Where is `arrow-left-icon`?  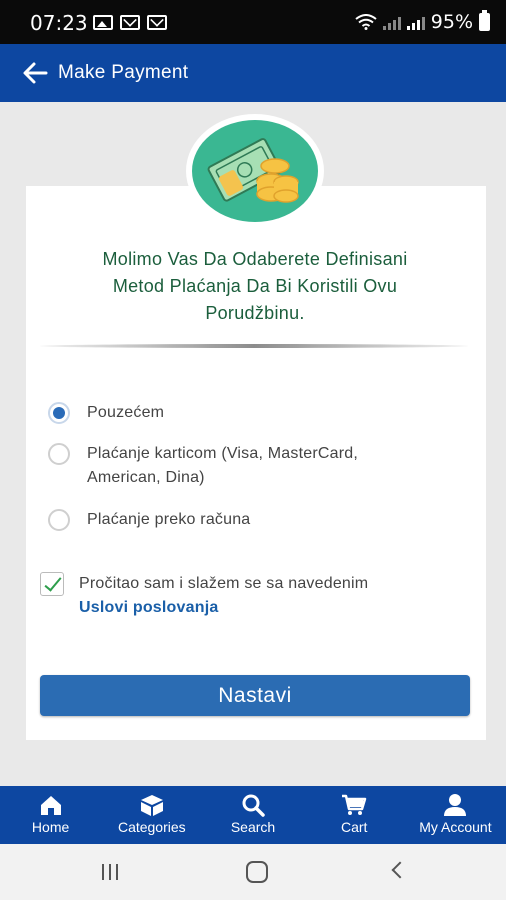
arrow-left-icon is located at coordinates (35, 73).